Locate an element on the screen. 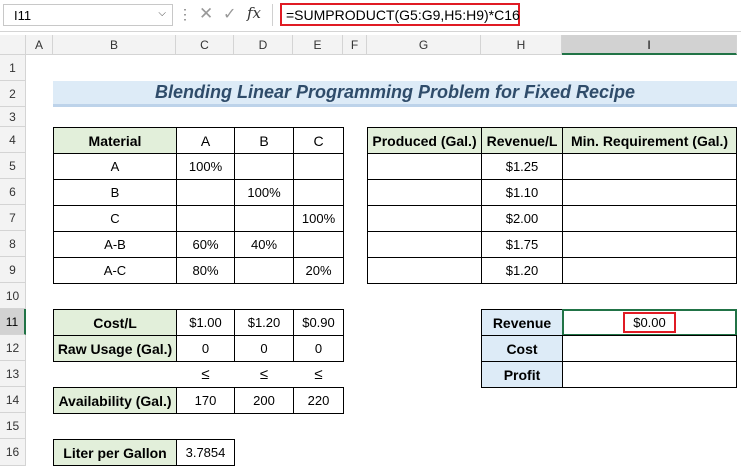 The height and width of the screenshot is (470, 741). production-header-revenue: Revenue/L is located at coordinates (522, 140).